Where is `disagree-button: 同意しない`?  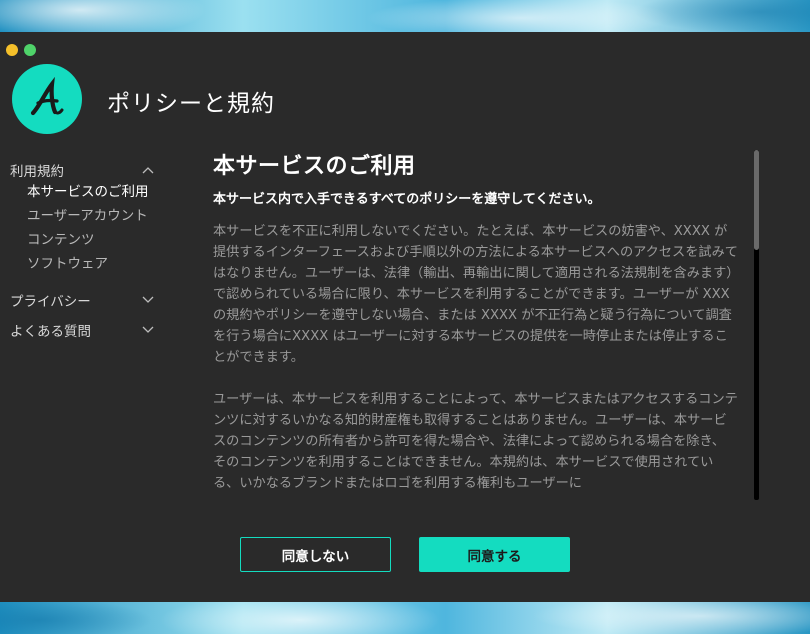 disagree-button: 同意しない is located at coordinates (315, 554).